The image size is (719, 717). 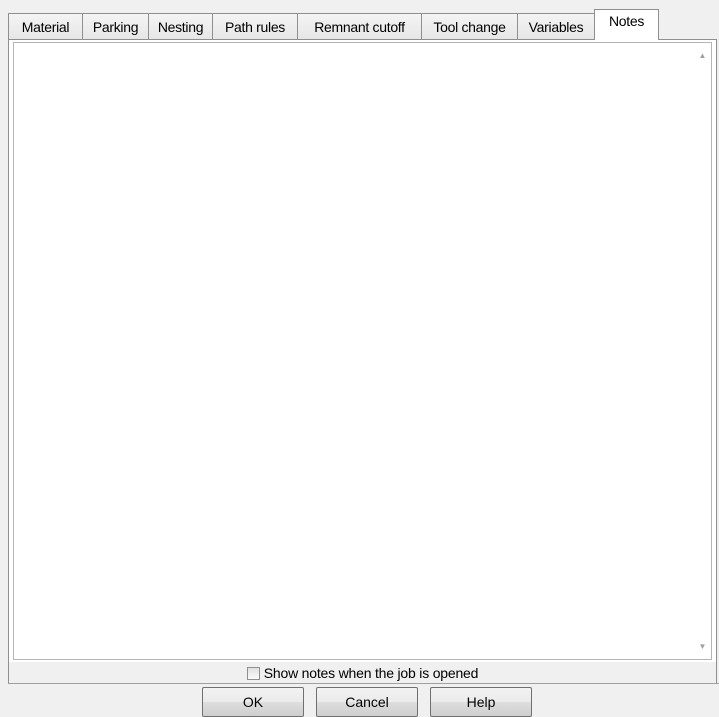 I want to click on tab-nesting: Nesting, so click(x=180, y=26).